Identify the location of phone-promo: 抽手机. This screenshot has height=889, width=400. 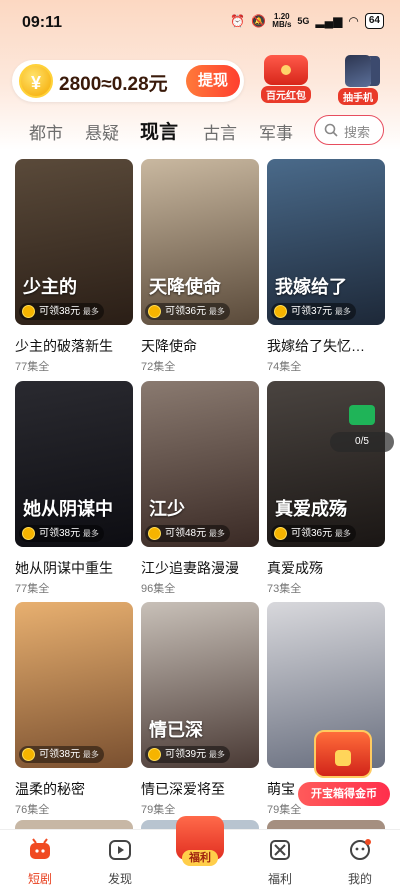
(358, 80).